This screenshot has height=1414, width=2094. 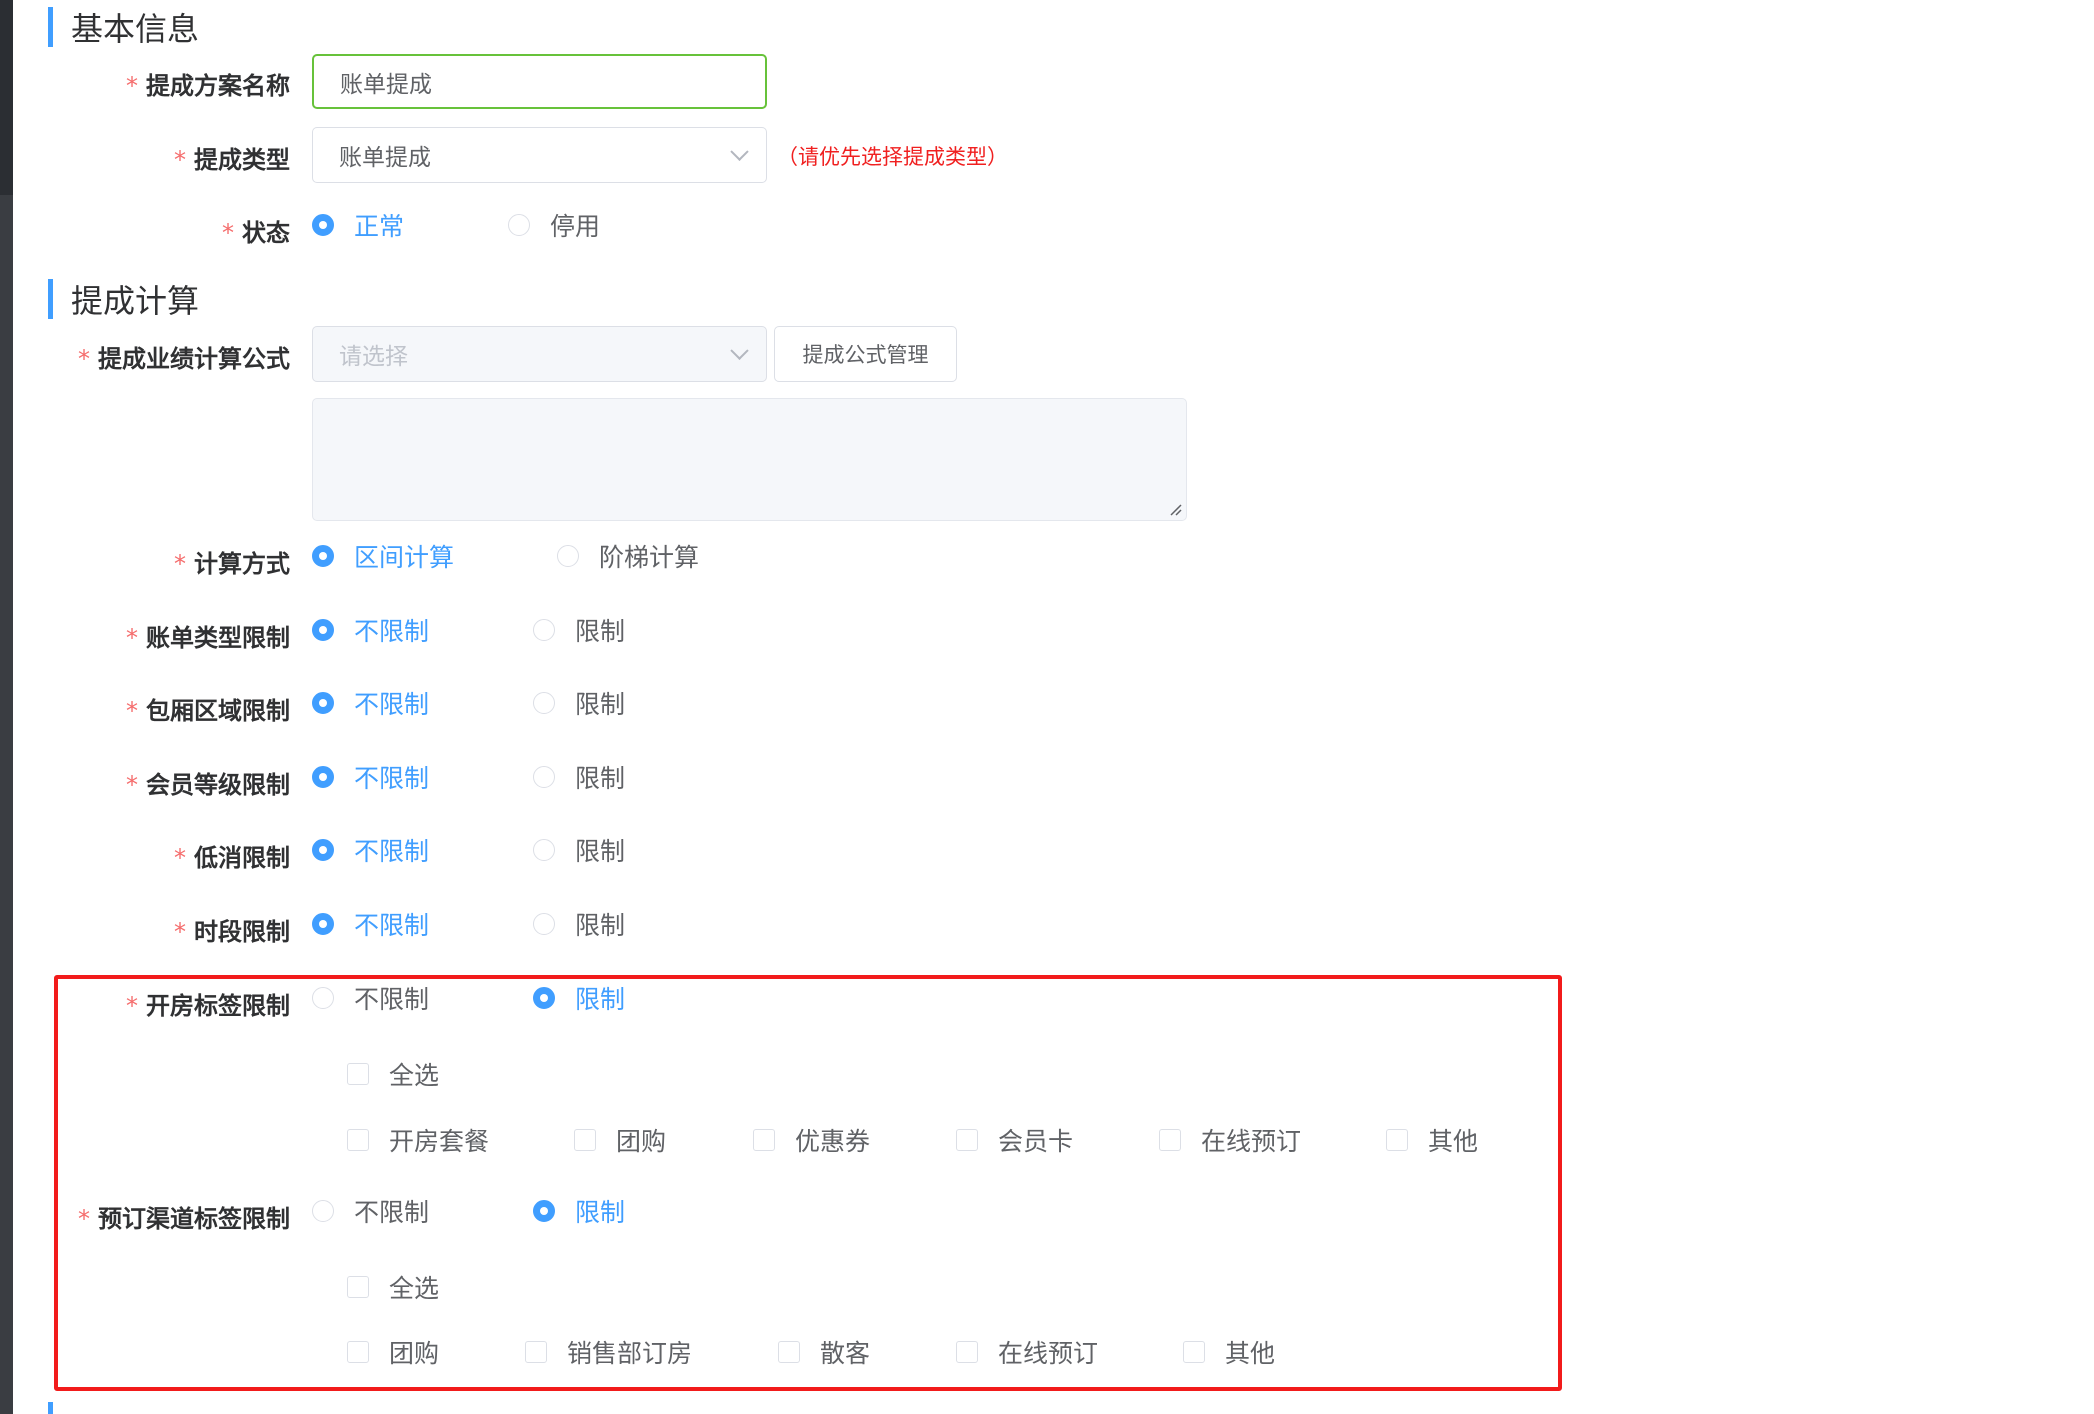 What do you see at coordinates (579, 703) in the screenshot?
I see `room-area-radio-limited: 限制` at bounding box center [579, 703].